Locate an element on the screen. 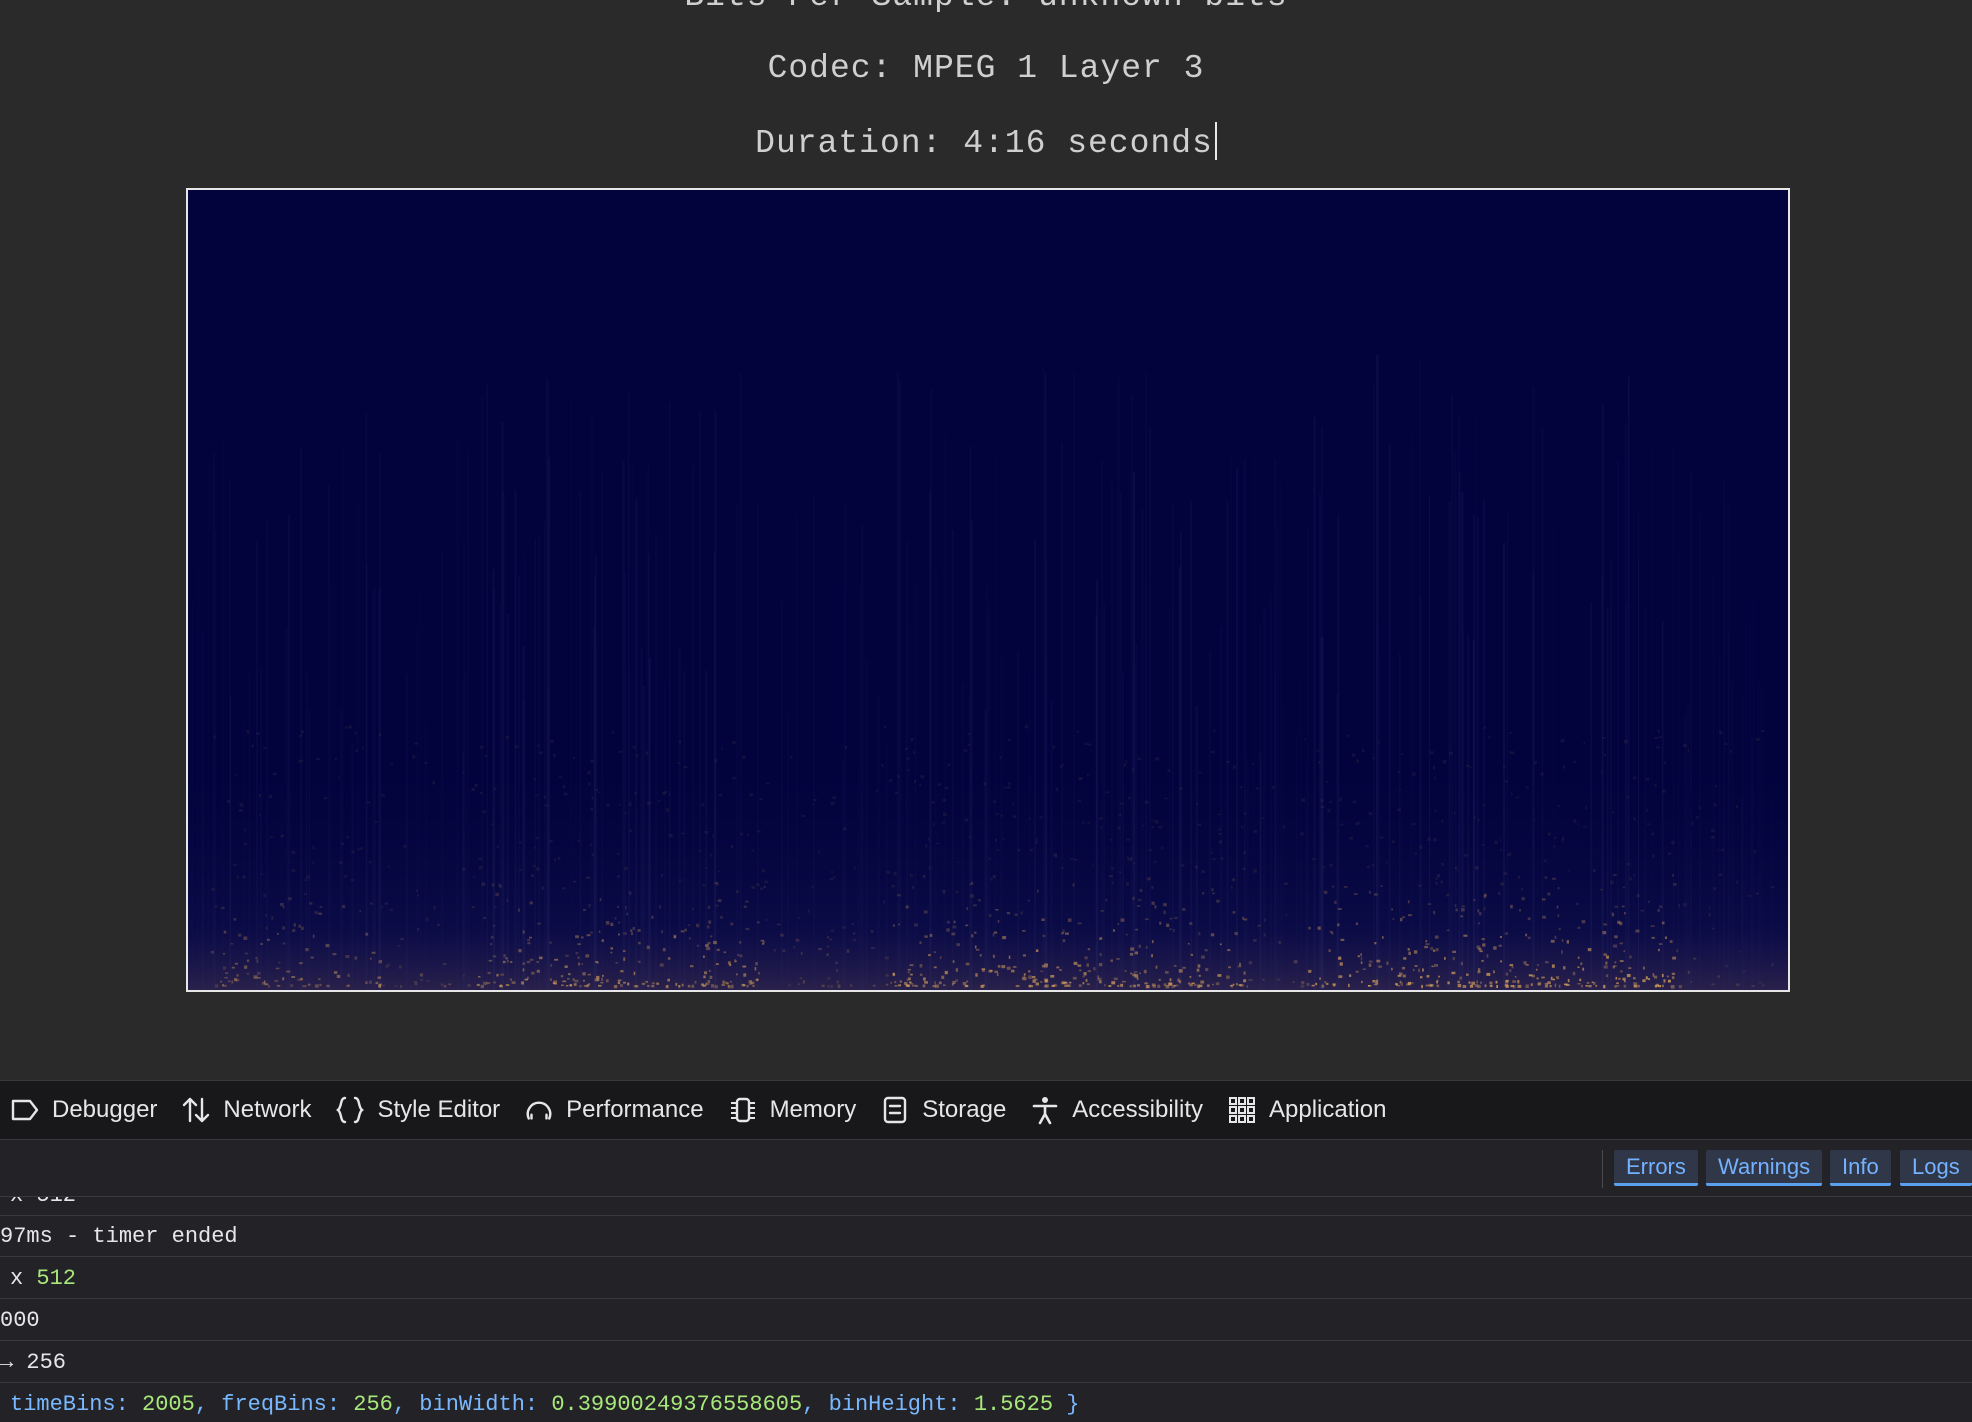 The width and height of the screenshot is (1972, 1422). filter-logs-button: Logs is located at coordinates (1936, 1168).